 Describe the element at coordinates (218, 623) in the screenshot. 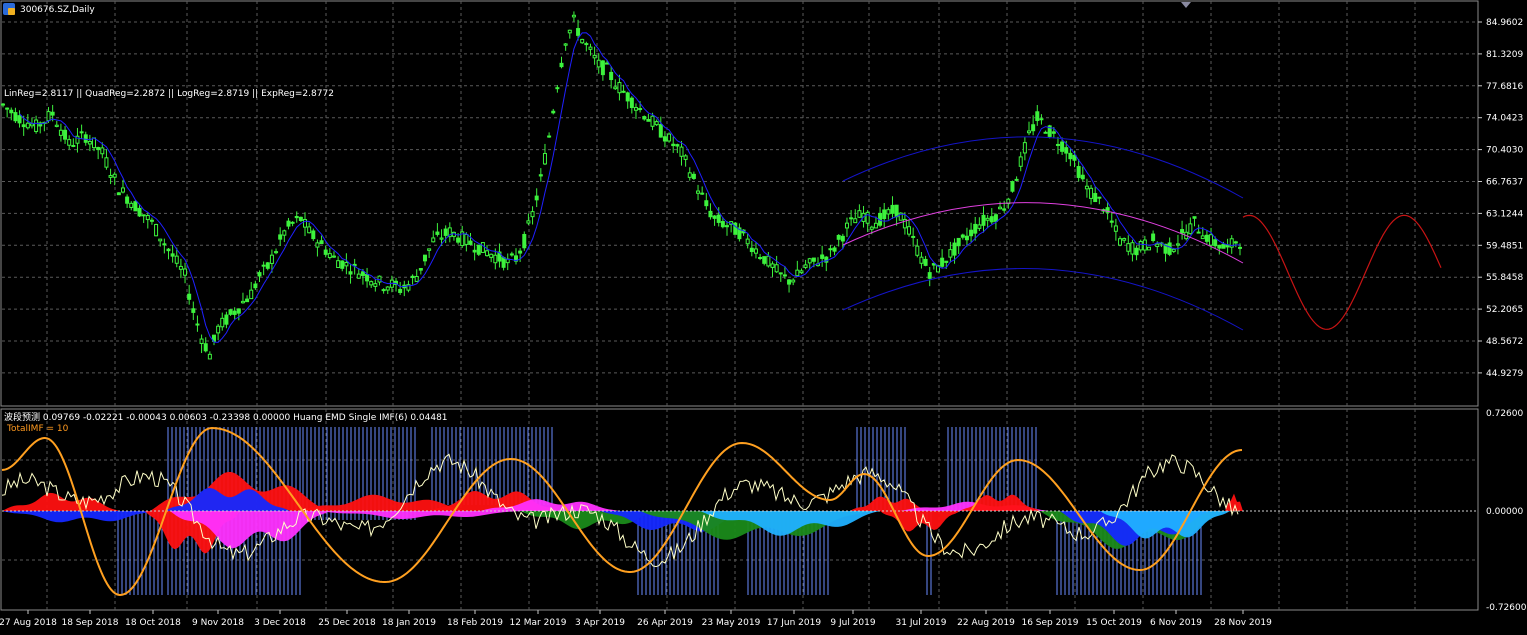

I see `time-tick-label: 9 Nov 2018` at that location.